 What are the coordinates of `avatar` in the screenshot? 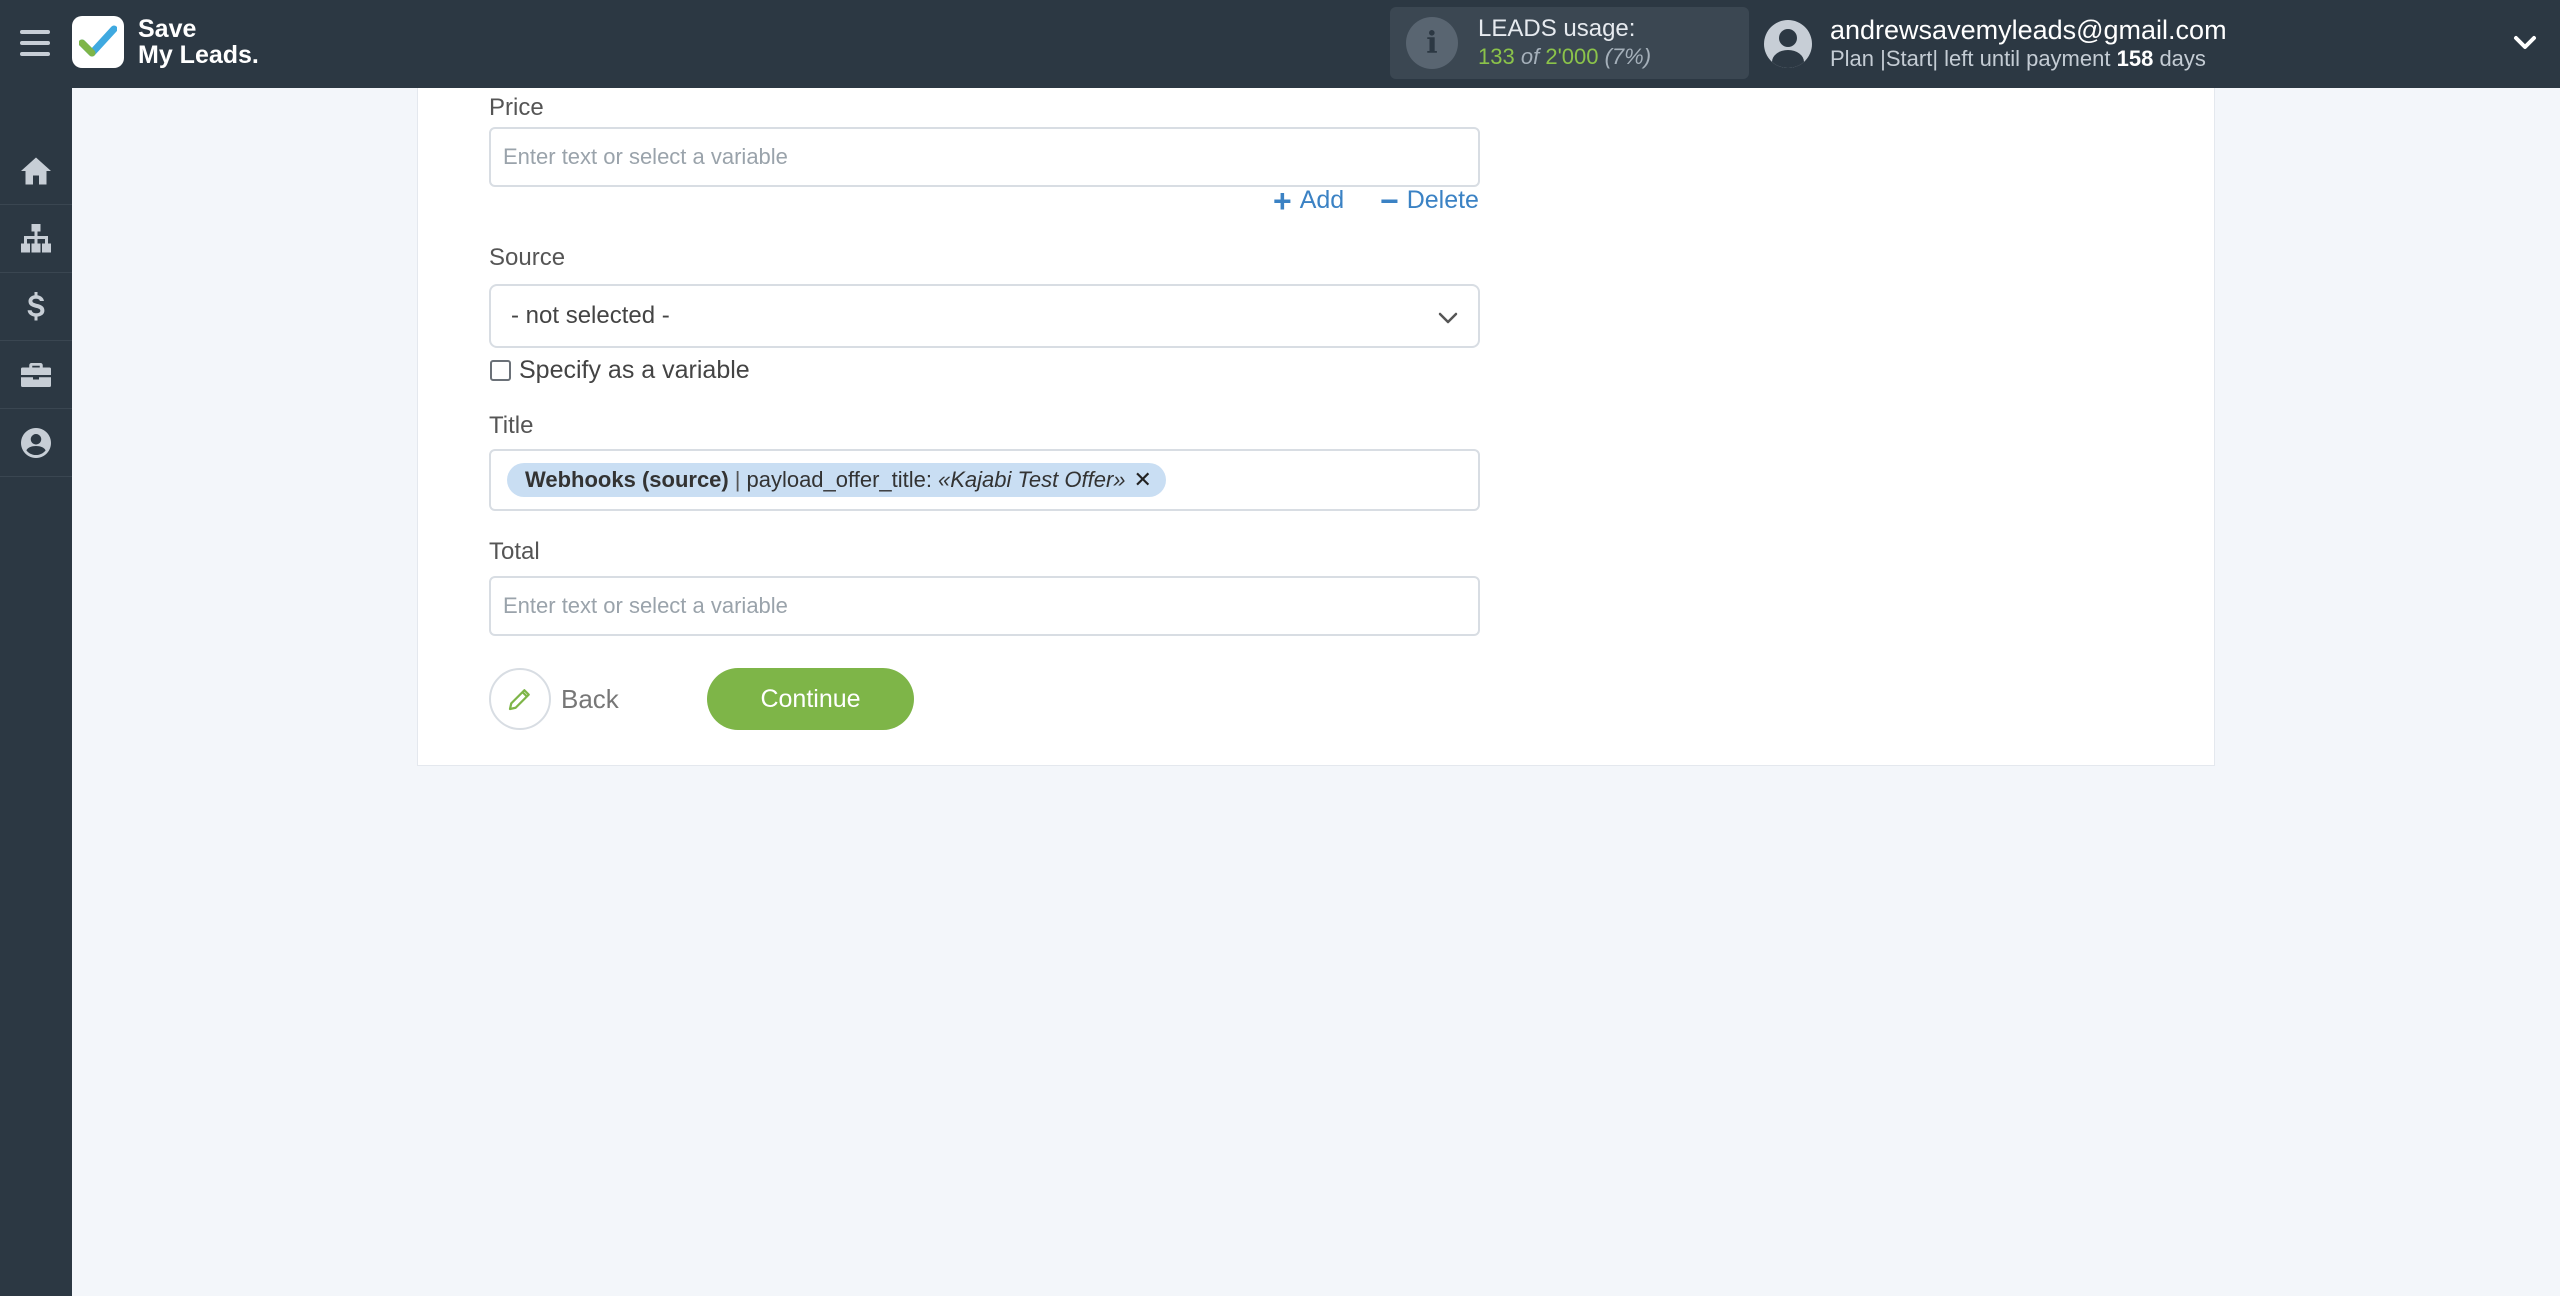 It's located at (1788, 44).